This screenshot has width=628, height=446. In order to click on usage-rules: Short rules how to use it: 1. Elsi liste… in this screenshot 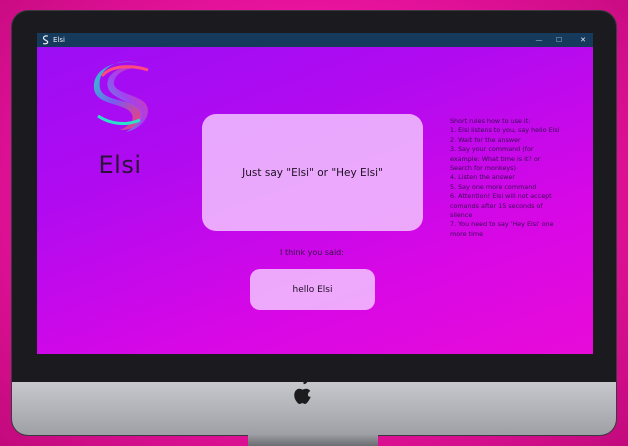, I will do `click(506, 178)`.